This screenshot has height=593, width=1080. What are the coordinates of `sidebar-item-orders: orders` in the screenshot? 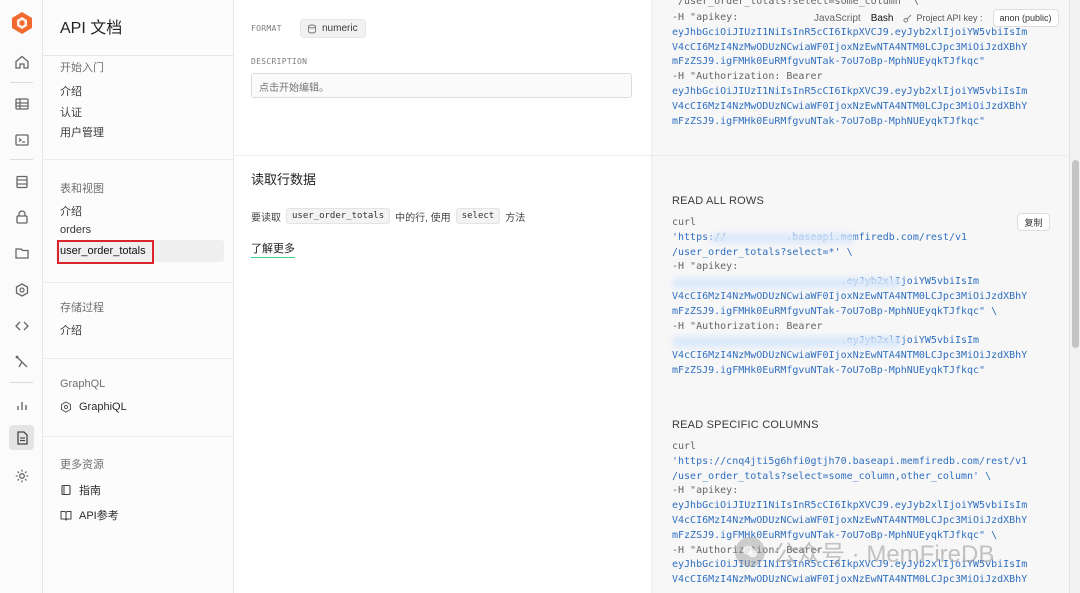 It's located at (75, 230).